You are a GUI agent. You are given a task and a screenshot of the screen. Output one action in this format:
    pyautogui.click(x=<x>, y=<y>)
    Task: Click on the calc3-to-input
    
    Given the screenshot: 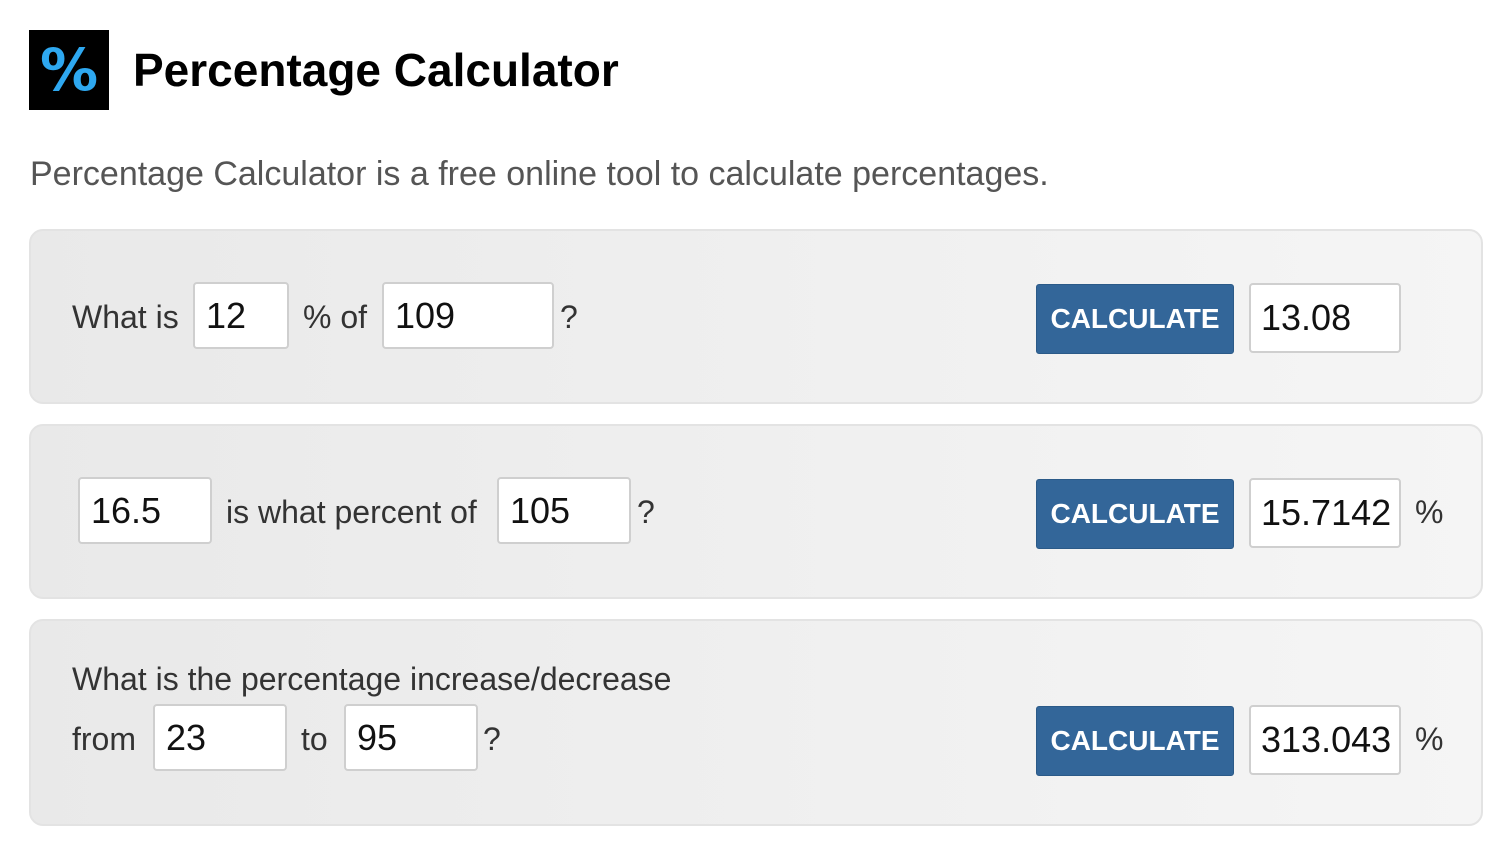 What is the action you would take?
    pyautogui.click(x=411, y=737)
    